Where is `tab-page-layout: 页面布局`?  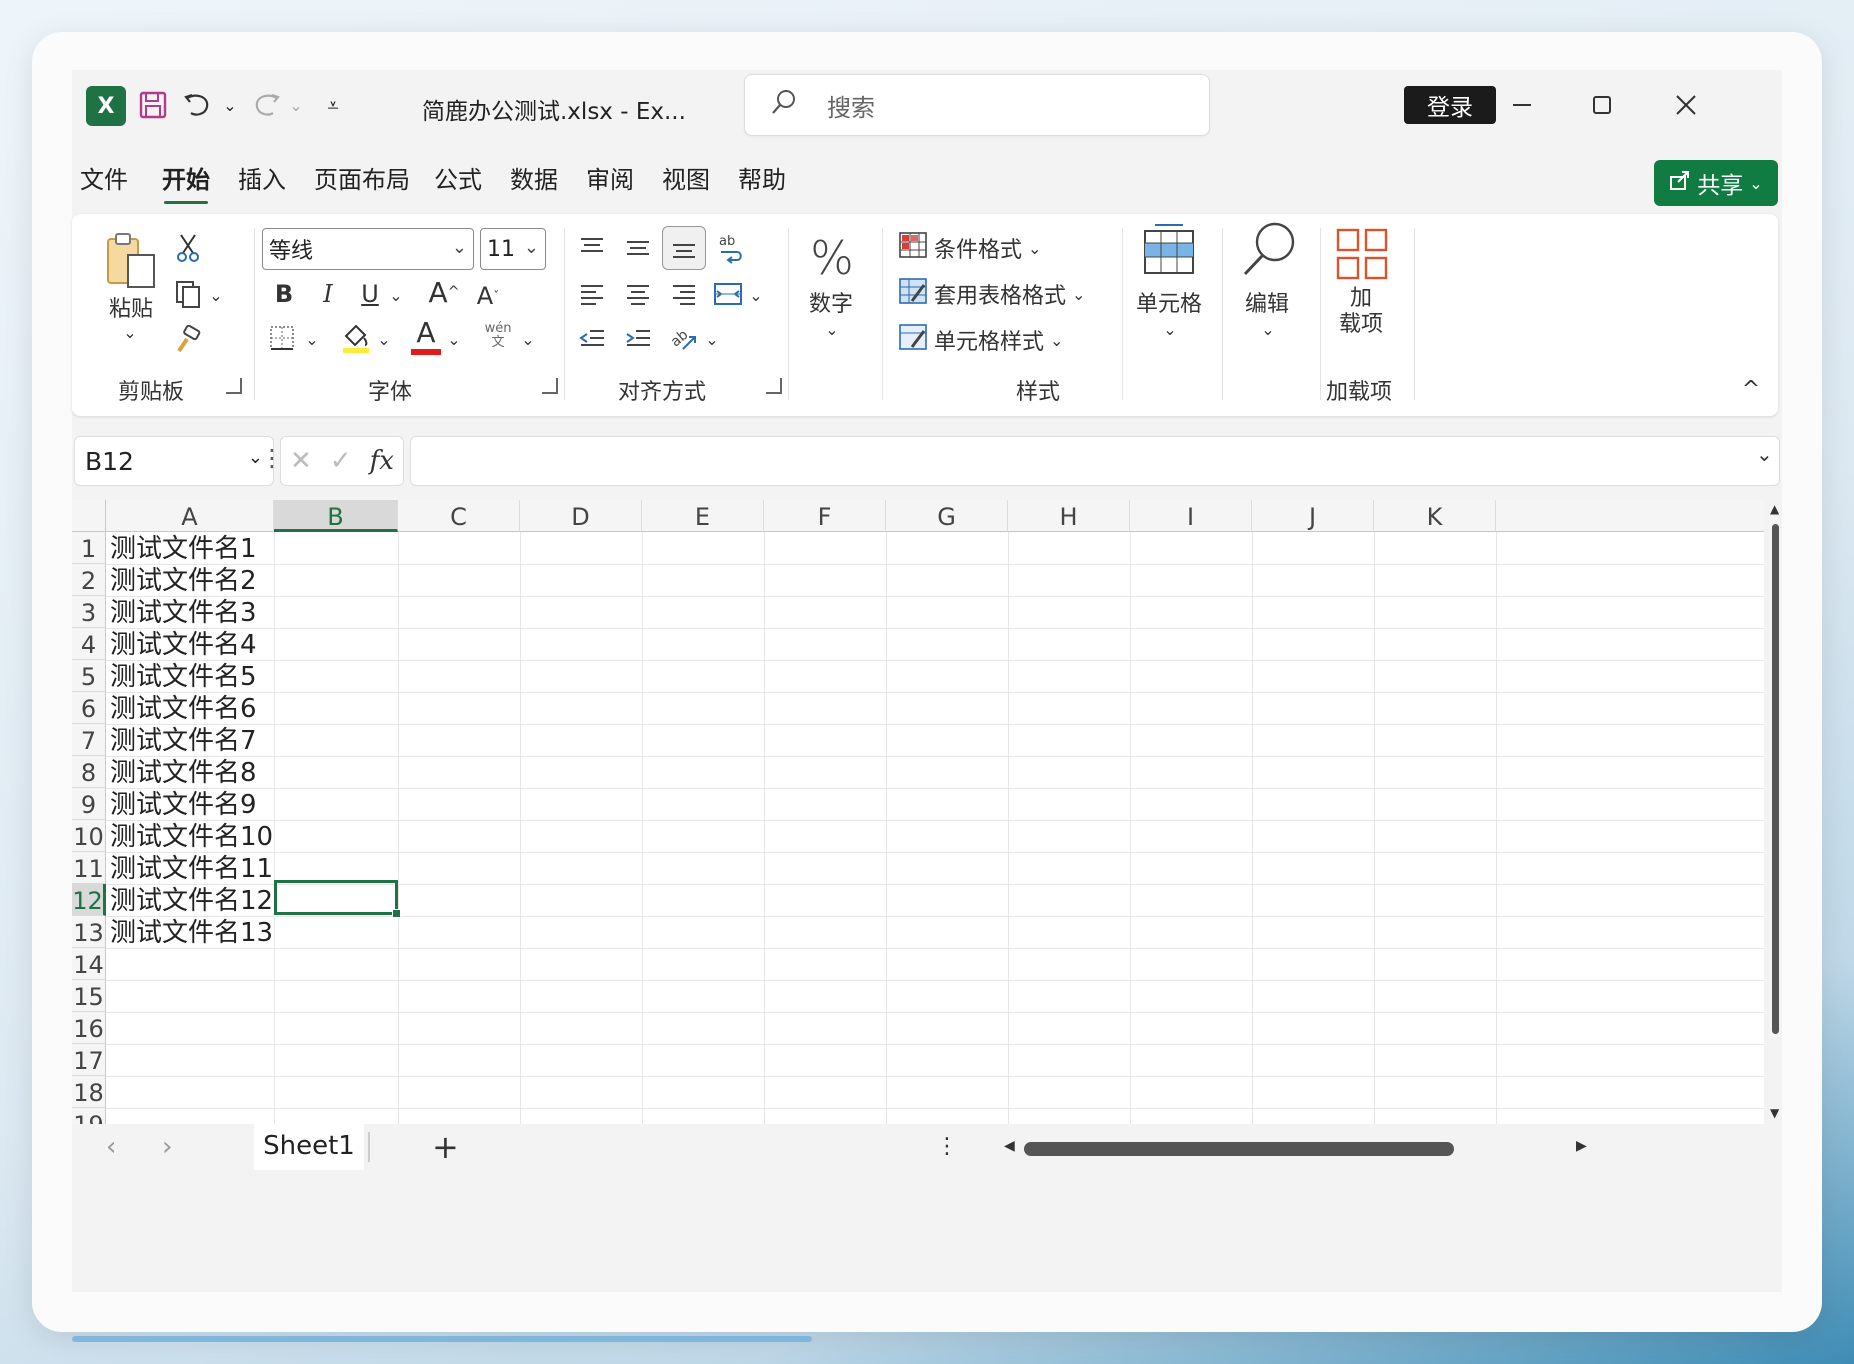
tab-page-layout: 页面布局 is located at coordinates (362, 185).